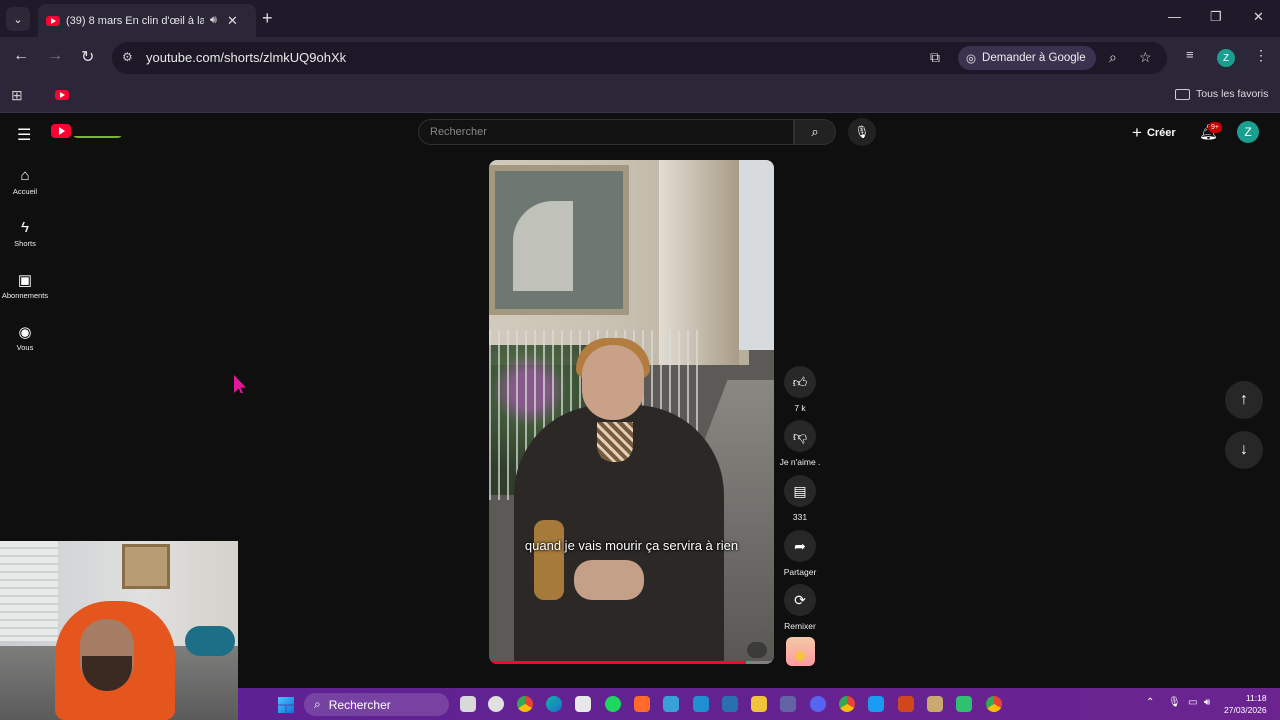 This screenshot has height=720, width=1280. I want to click on tray-mic-icon: 🎙︎, so click(1174, 702).